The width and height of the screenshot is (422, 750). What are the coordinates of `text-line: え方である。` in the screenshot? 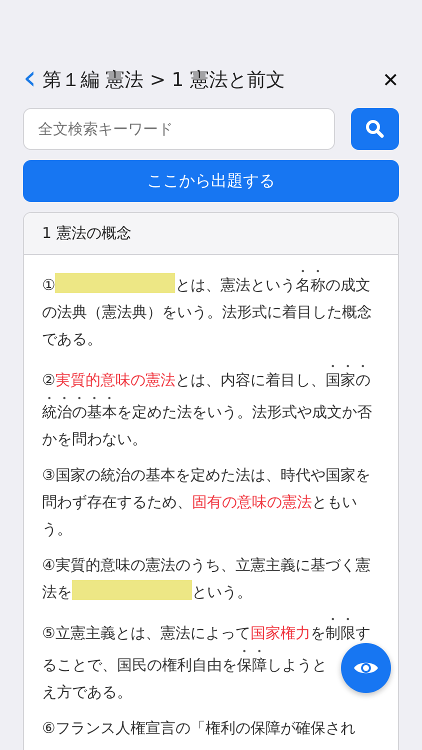 It's located at (87, 692).